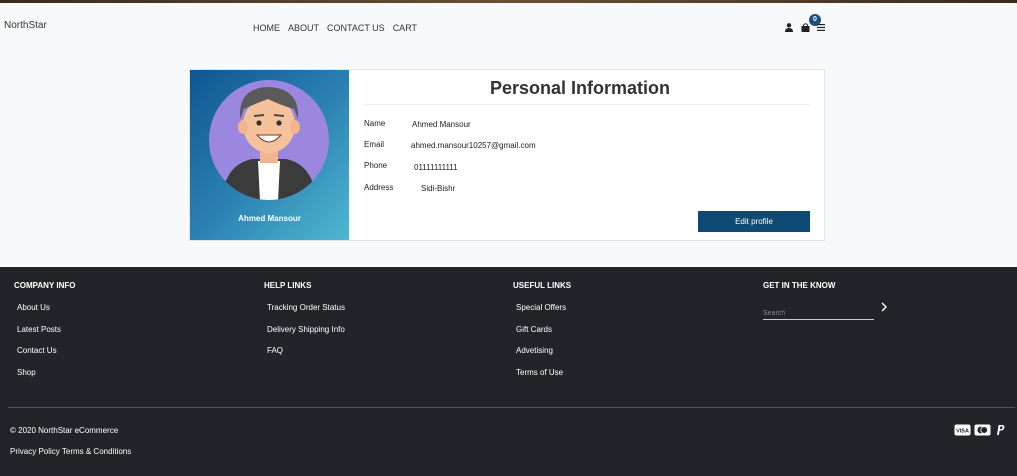 This screenshot has width=1017, height=476. What do you see at coordinates (789, 27) in the screenshot?
I see `user-icon` at bounding box center [789, 27].